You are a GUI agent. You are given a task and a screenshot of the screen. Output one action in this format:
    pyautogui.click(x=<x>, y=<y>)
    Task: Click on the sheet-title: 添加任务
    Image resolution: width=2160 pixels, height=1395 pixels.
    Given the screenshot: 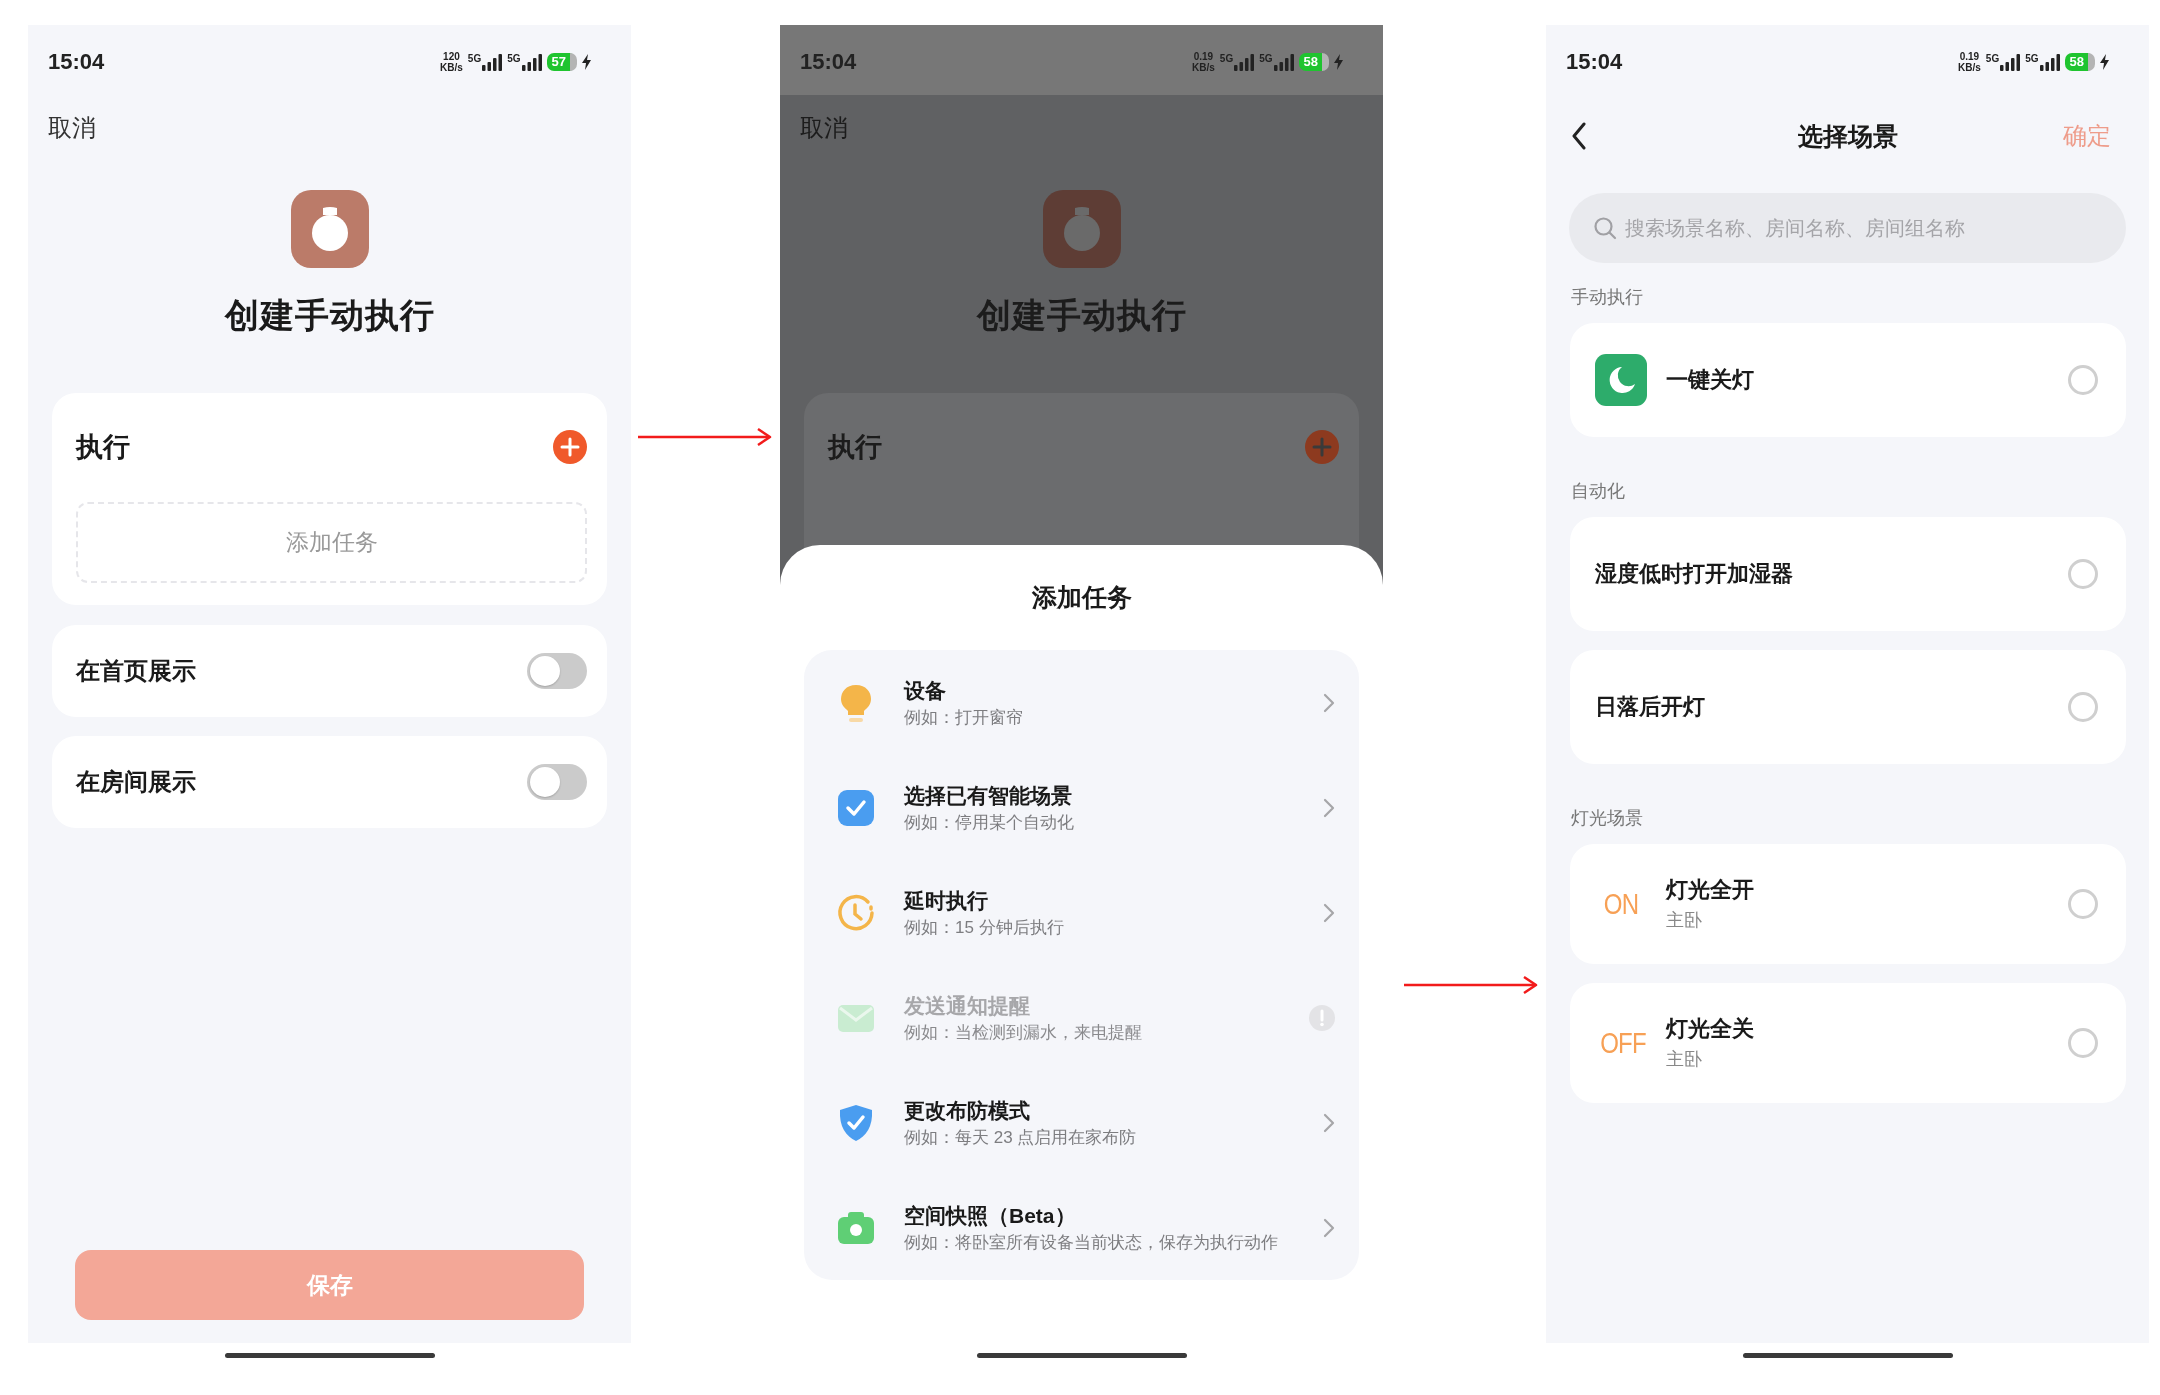 What is the action you would take?
    pyautogui.click(x=1081, y=597)
    